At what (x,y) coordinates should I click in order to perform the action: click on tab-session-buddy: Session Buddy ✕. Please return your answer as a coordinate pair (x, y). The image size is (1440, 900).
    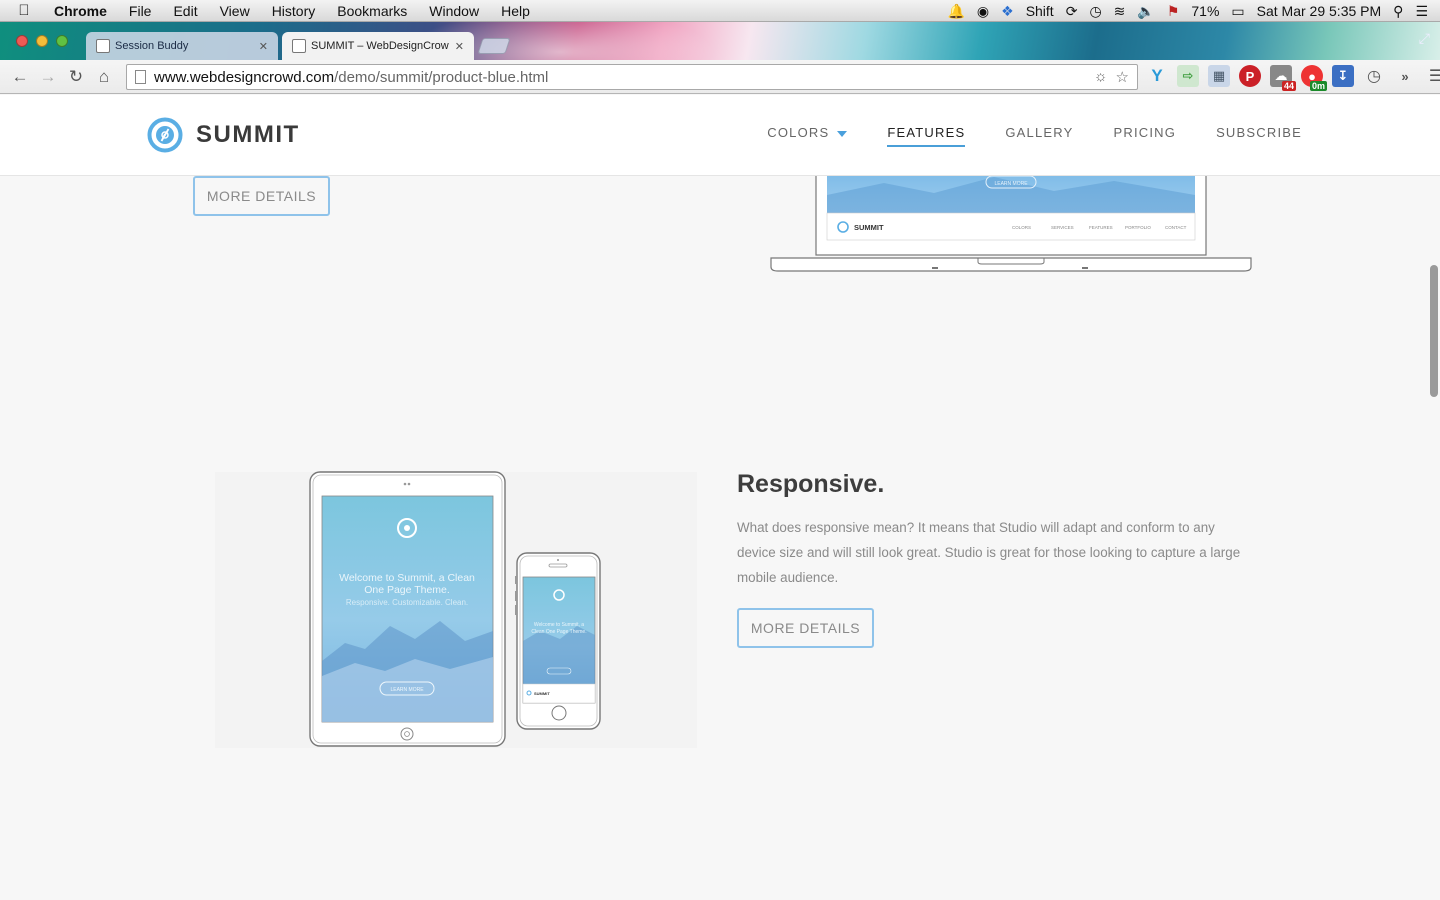
    Looking at the image, I should click on (182, 46).